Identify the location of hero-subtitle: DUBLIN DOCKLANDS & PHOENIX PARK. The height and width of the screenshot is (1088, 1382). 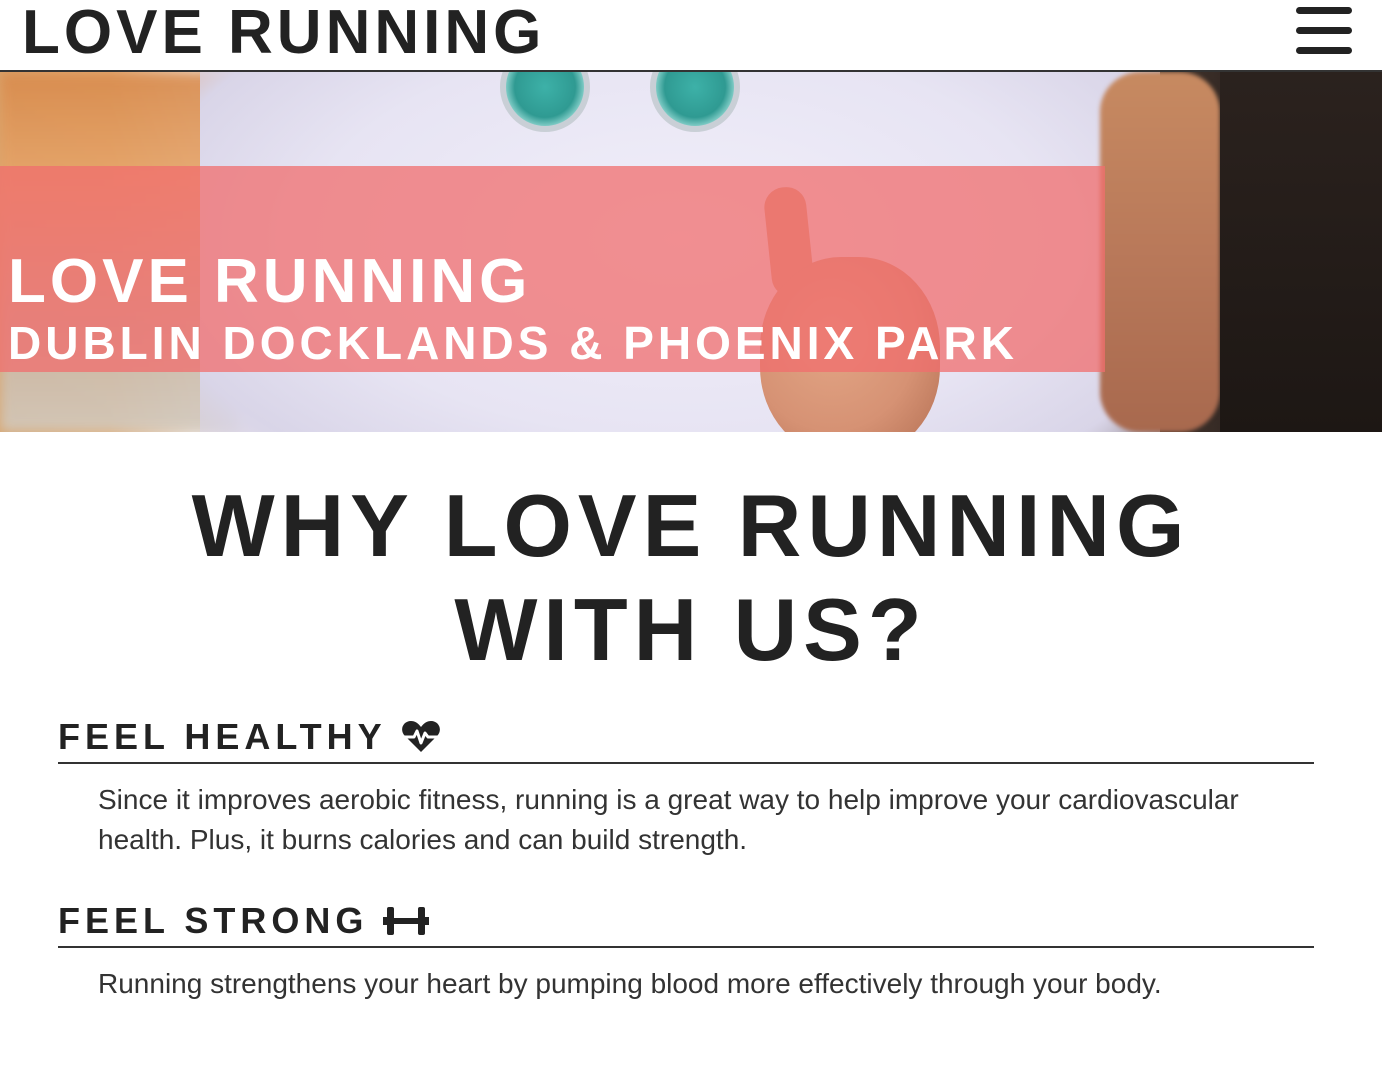
(513, 343).